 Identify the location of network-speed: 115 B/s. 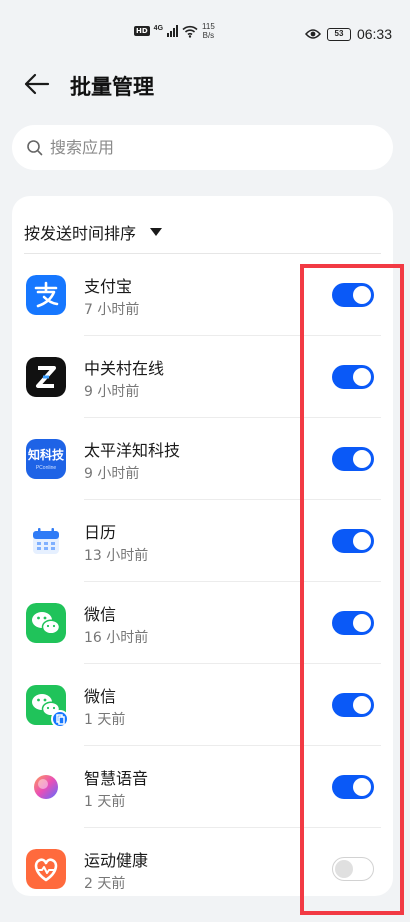
(208, 31).